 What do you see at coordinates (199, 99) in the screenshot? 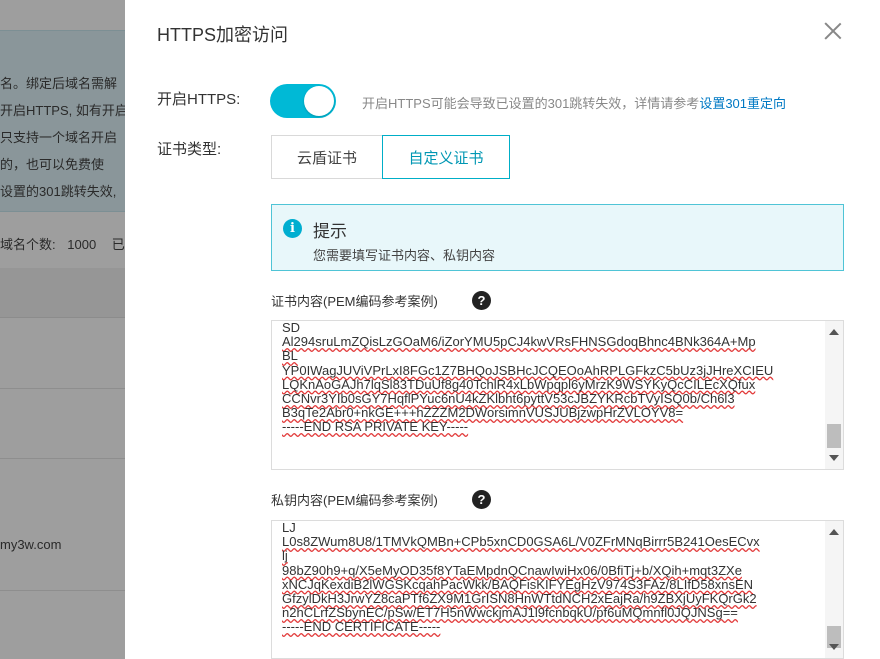
I see `https-label: 开启HTTPS:` at bounding box center [199, 99].